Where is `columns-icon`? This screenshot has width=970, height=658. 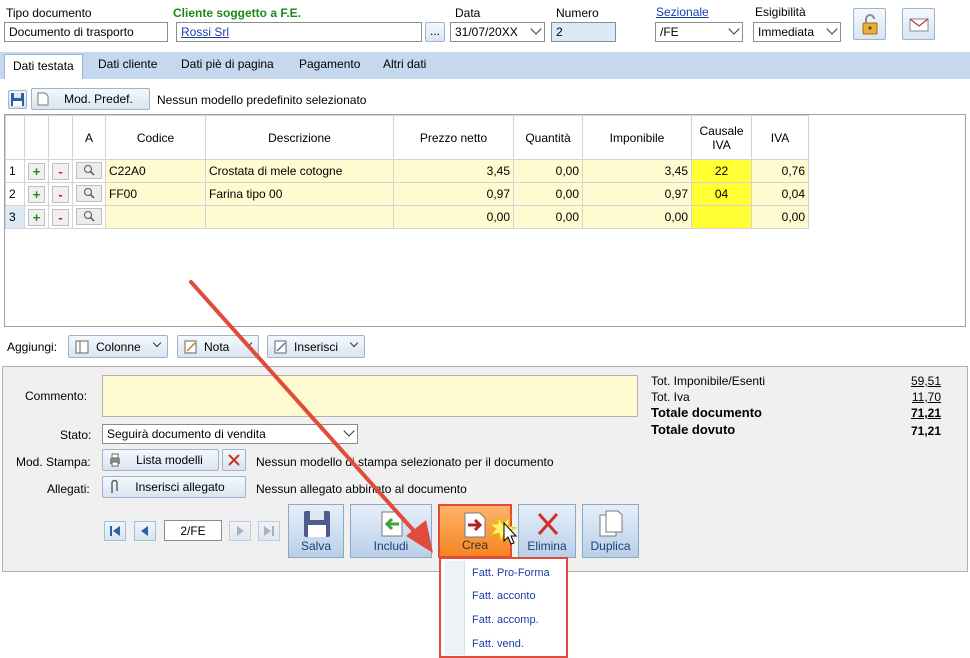
columns-icon is located at coordinates (82, 347).